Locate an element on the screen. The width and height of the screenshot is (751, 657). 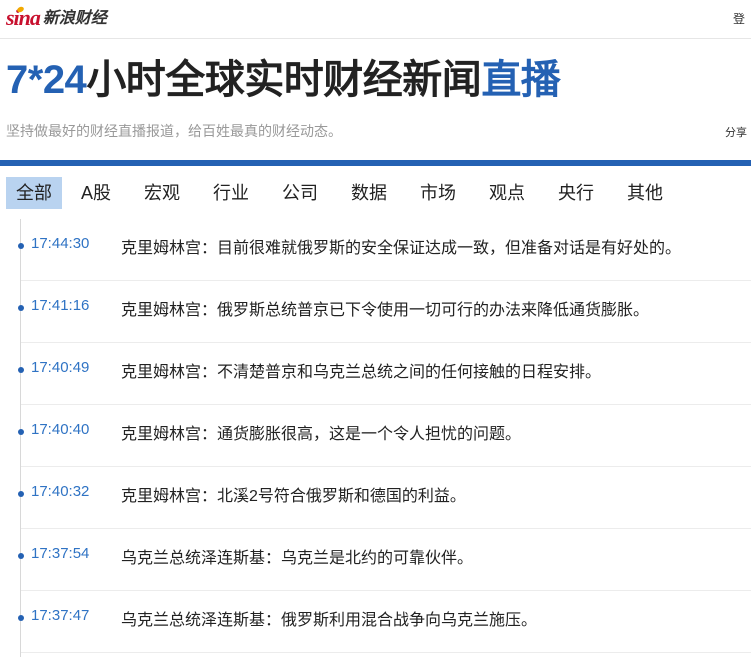
news-item: 17:37:54 乌克兰总统泽连斯基：乌克兰是北约的可靠伙伴。 is located at coordinates (384, 560).